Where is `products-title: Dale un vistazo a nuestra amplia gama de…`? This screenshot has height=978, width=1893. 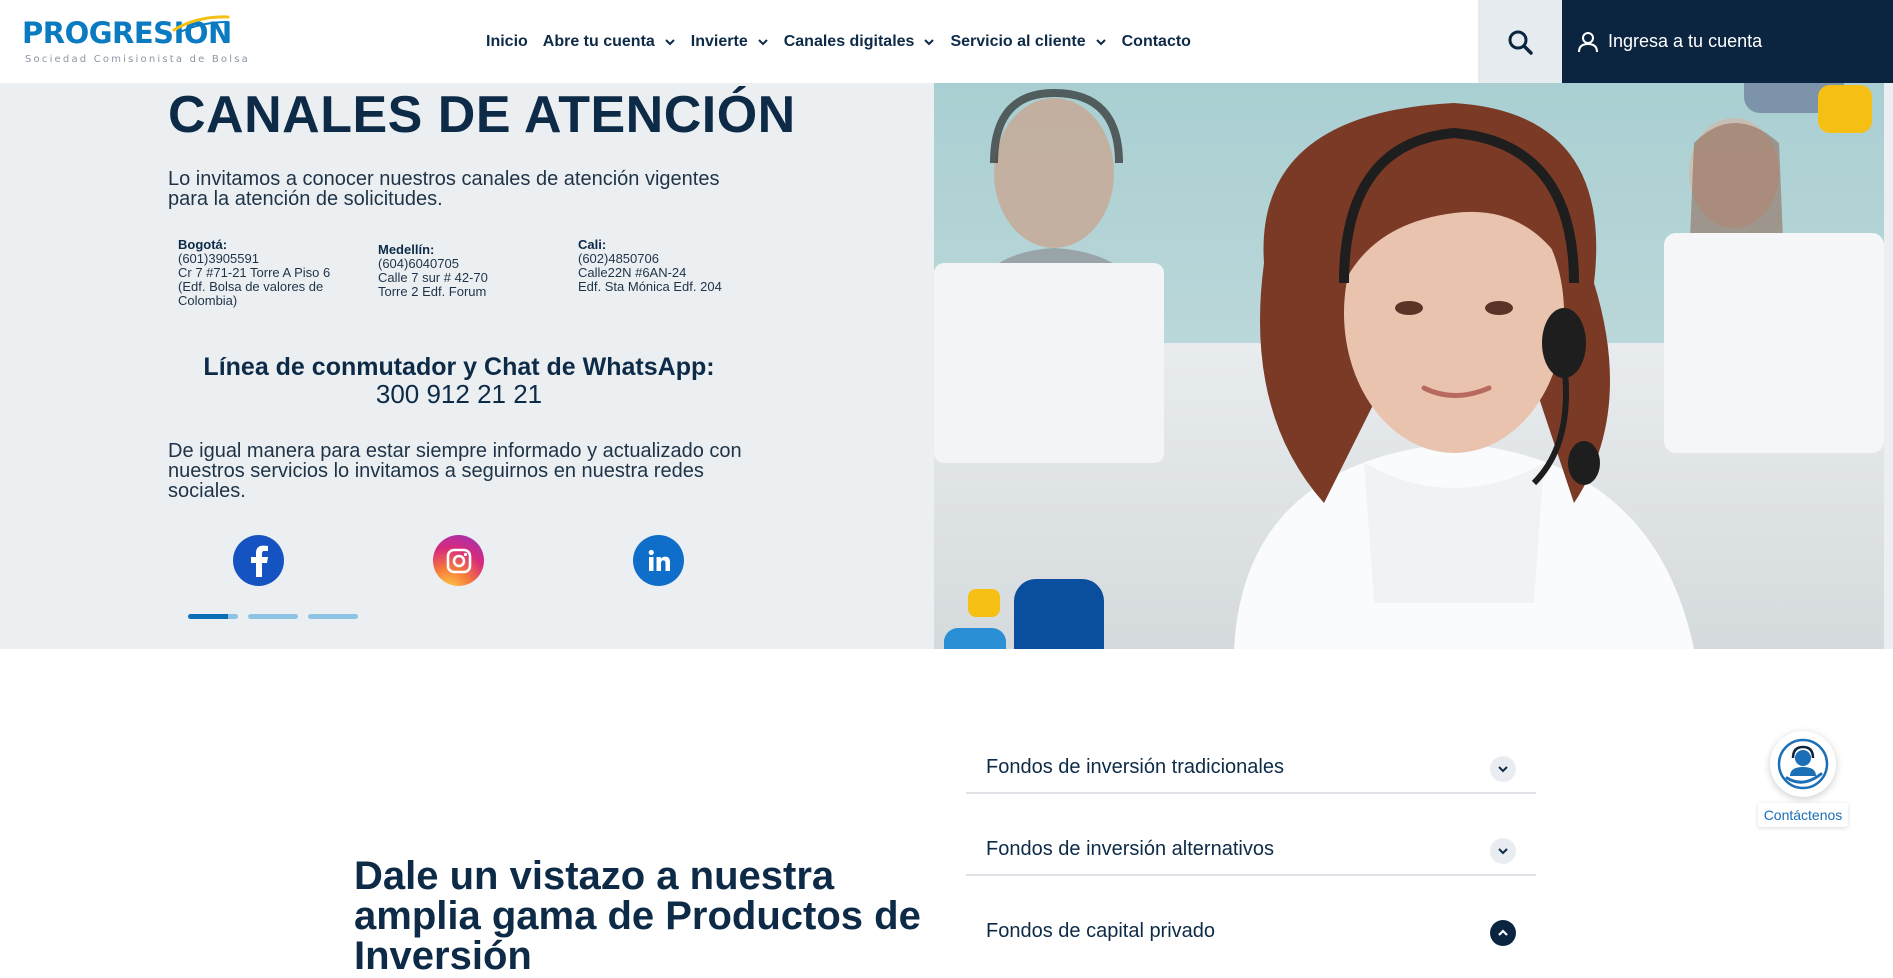
products-title: Dale un vistazo a nuestra amplia gama de… is located at coordinates (637, 916).